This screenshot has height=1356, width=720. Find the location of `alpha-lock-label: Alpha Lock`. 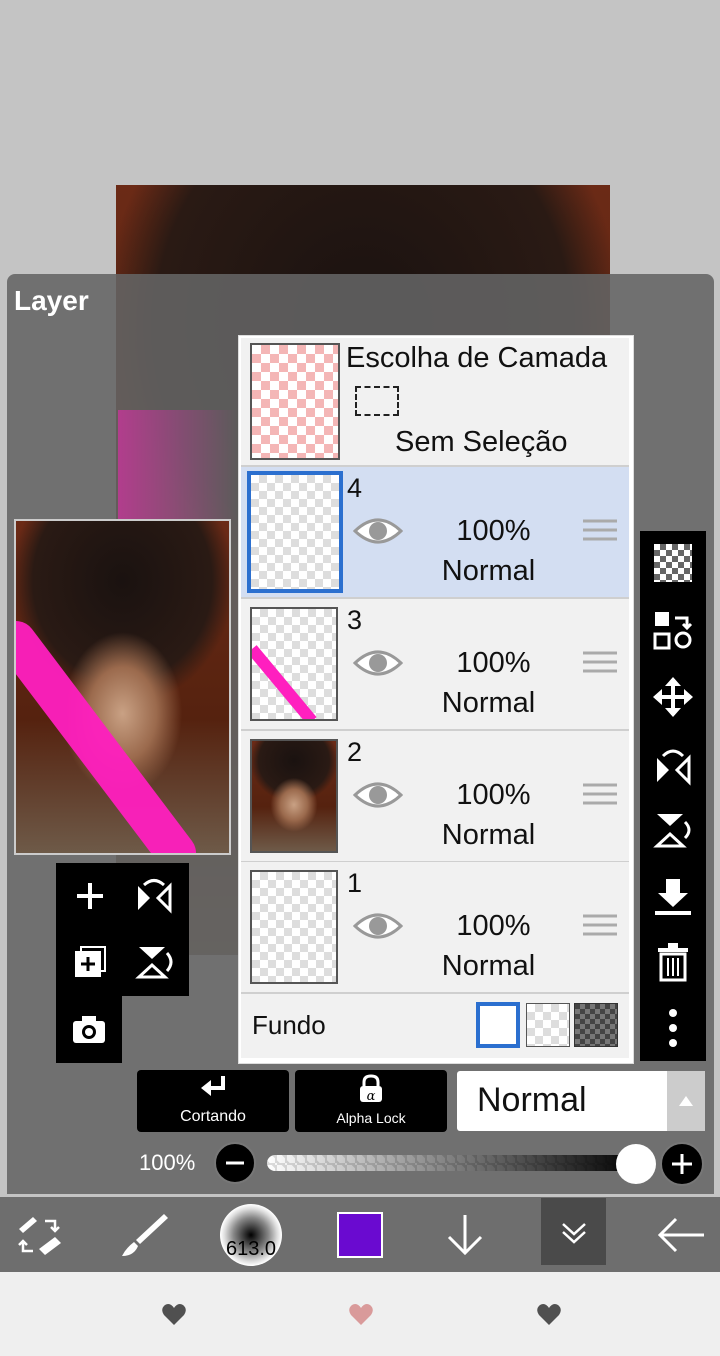

alpha-lock-label: Alpha Lock is located at coordinates (371, 1118).